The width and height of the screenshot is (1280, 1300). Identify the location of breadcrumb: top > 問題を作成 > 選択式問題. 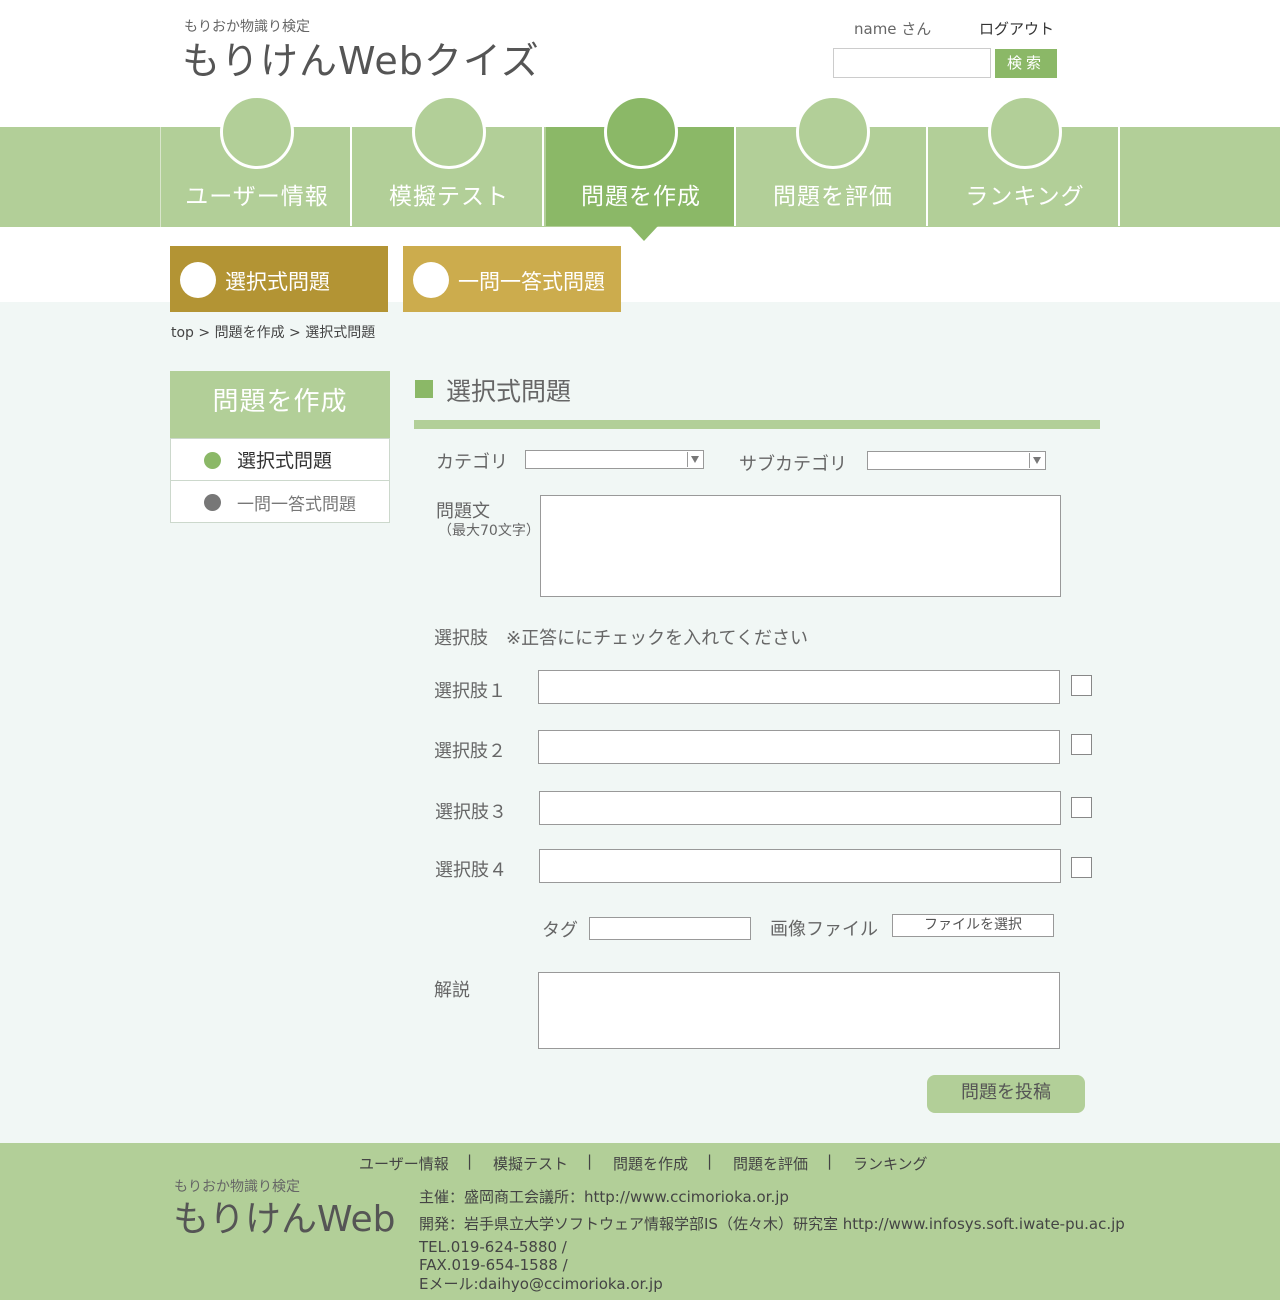
(273, 332).